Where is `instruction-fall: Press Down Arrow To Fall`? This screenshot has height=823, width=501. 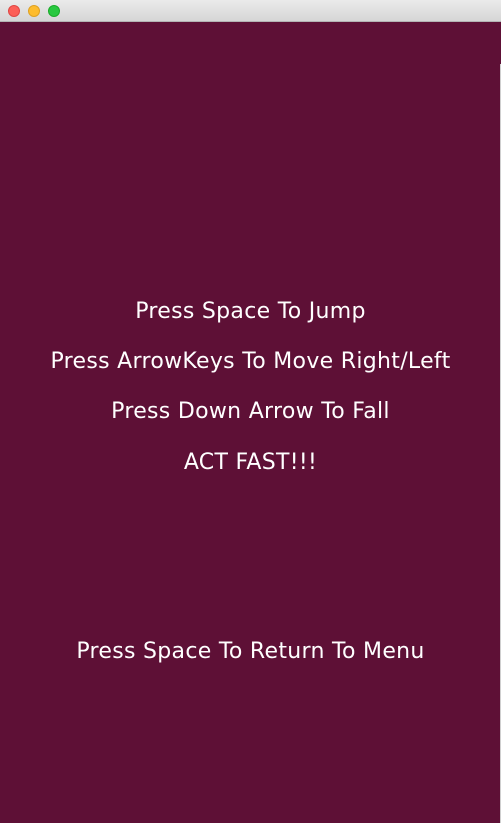 instruction-fall: Press Down Arrow To Fall is located at coordinates (250, 411).